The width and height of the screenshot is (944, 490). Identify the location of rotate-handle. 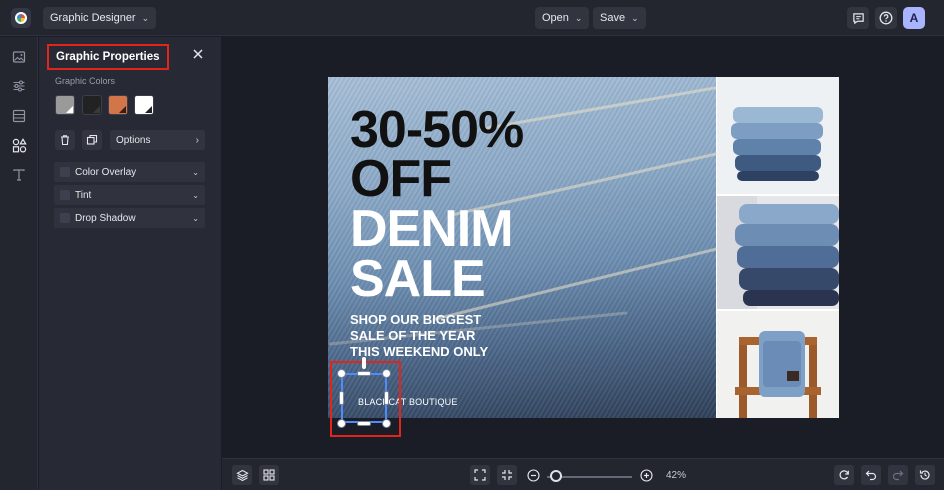
(364, 363).